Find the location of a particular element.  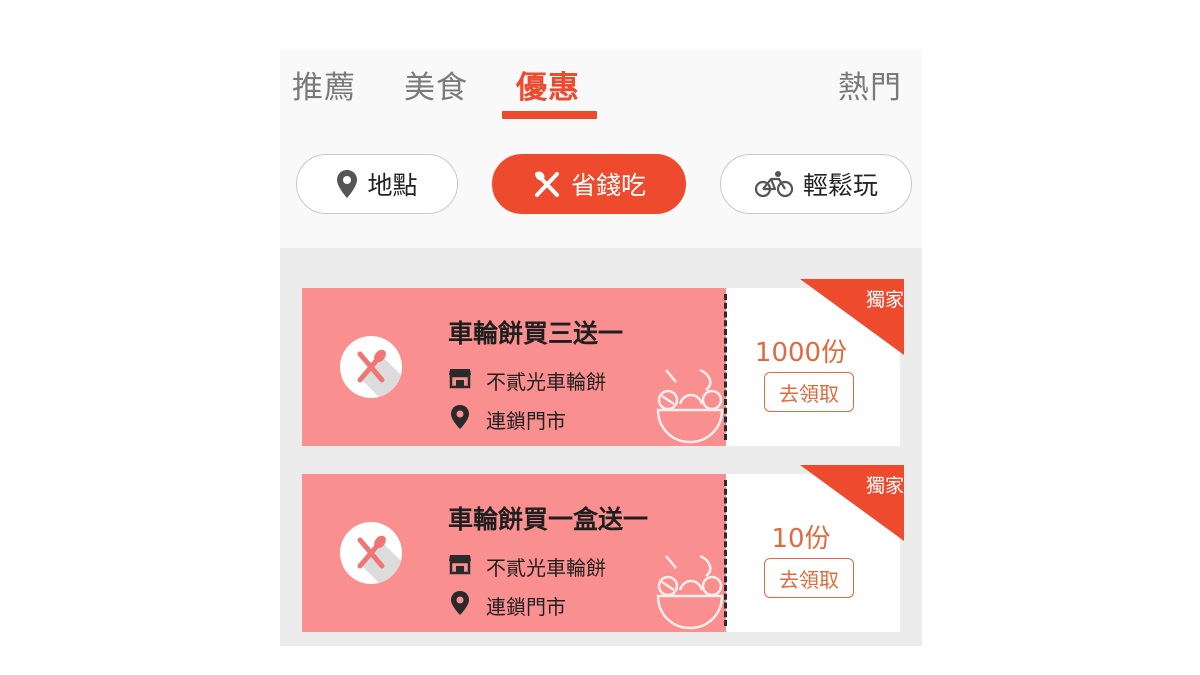

tab-deals: 優惠 is located at coordinates (548, 84).